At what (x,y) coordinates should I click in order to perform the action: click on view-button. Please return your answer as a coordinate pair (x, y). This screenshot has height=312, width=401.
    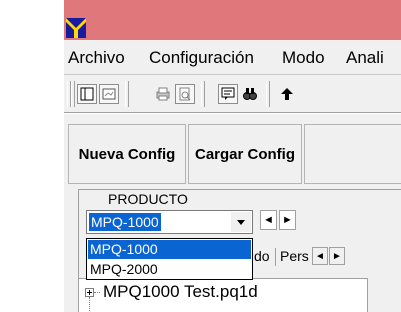
    Looking at the image, I should click on (87, 94).